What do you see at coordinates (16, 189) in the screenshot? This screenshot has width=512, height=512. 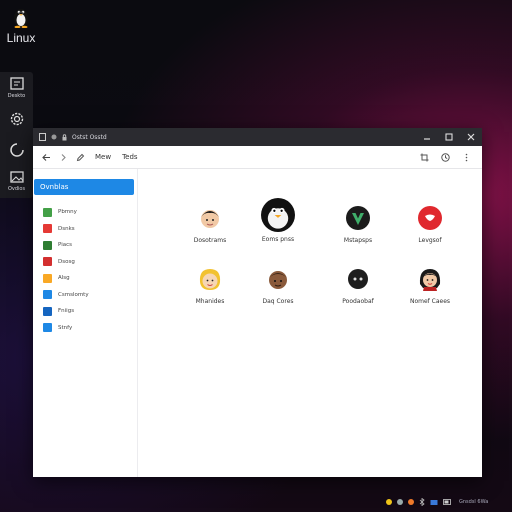 I see `dock-item-label: Ovdios` at bounding box center [16, 189].